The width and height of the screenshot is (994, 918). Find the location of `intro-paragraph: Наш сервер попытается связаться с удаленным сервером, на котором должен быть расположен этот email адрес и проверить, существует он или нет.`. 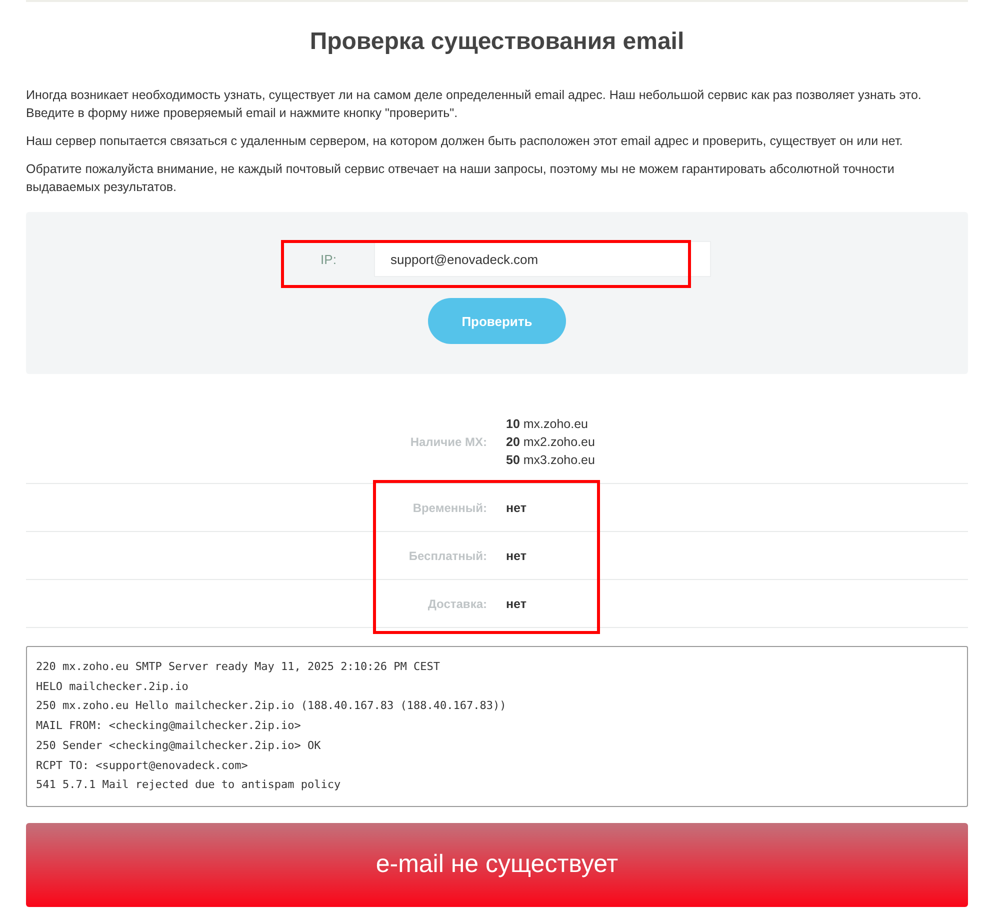

intro-paragraph: Наш сервер попытается связаться с удаленным сервером, на котором должен быть расположен этот email адрес и проверить, существует он или нет. is located at coordinates (465, 141).